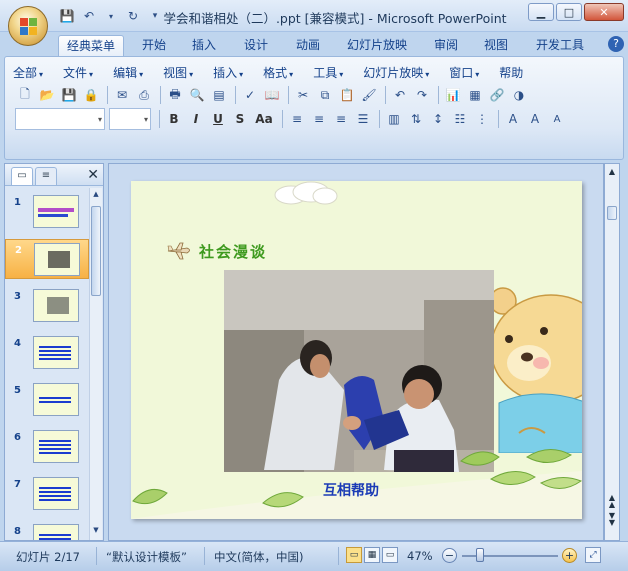 The height and width of the screenshot is (571, 628). What do you see at coordinates (128, 72) in the screenshot?
I see `menu-edit: 编辑 ▾` at bounding box center [128, 72].